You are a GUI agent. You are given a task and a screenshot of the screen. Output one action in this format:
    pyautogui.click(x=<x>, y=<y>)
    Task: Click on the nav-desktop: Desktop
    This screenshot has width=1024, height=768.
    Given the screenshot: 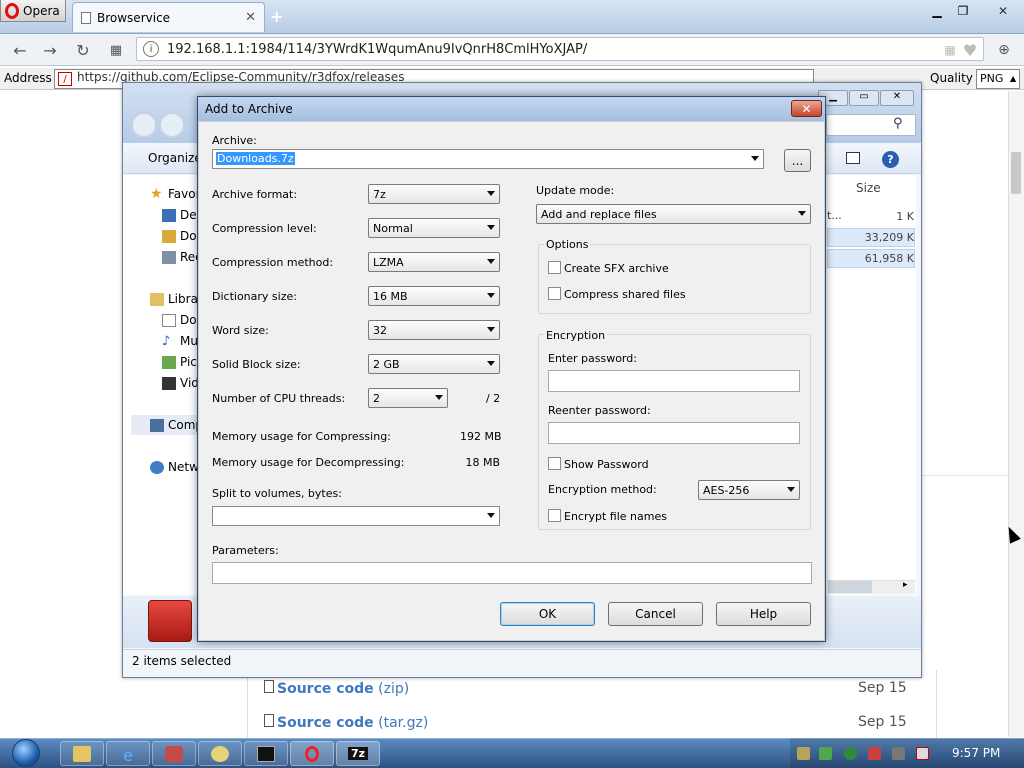 What is the action you would take?
    pyautogui.click(x=180, y=215)
    